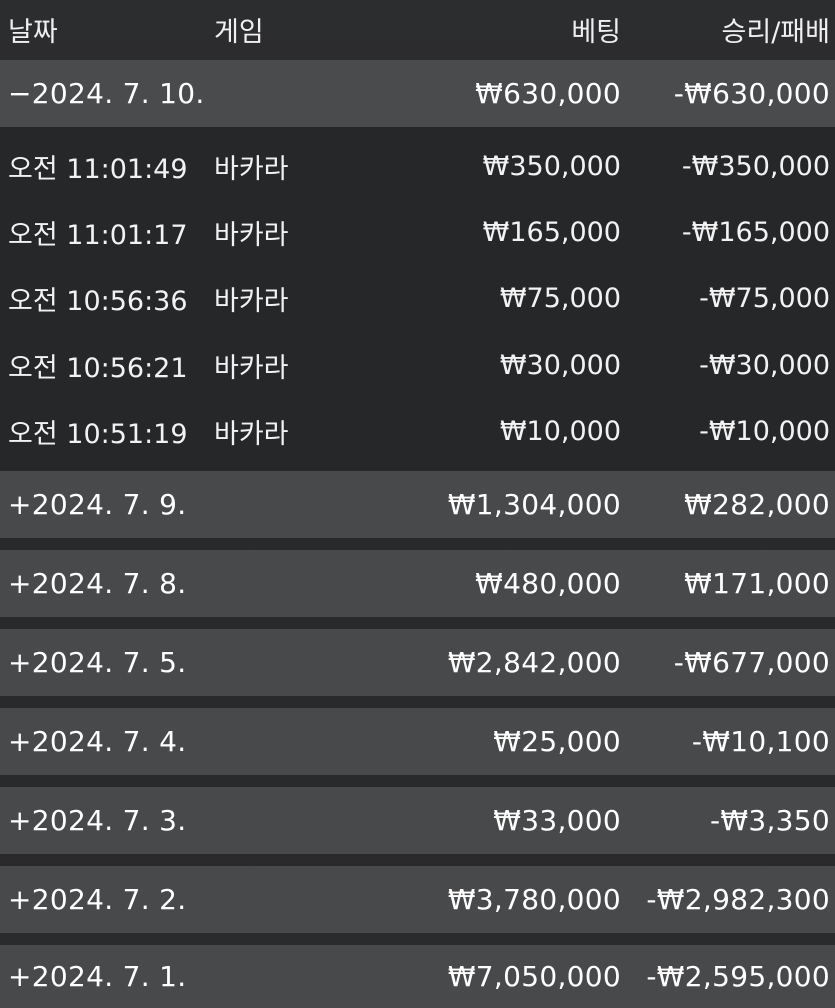 Image resolution: width=835 pixels, height=1008 pixels. Describe the element at coordinates (417, 93) in the screenshot. I see `date-group-row-expanded: −2024. 7. 10. ₩630,000 -₩630,000` at that location.